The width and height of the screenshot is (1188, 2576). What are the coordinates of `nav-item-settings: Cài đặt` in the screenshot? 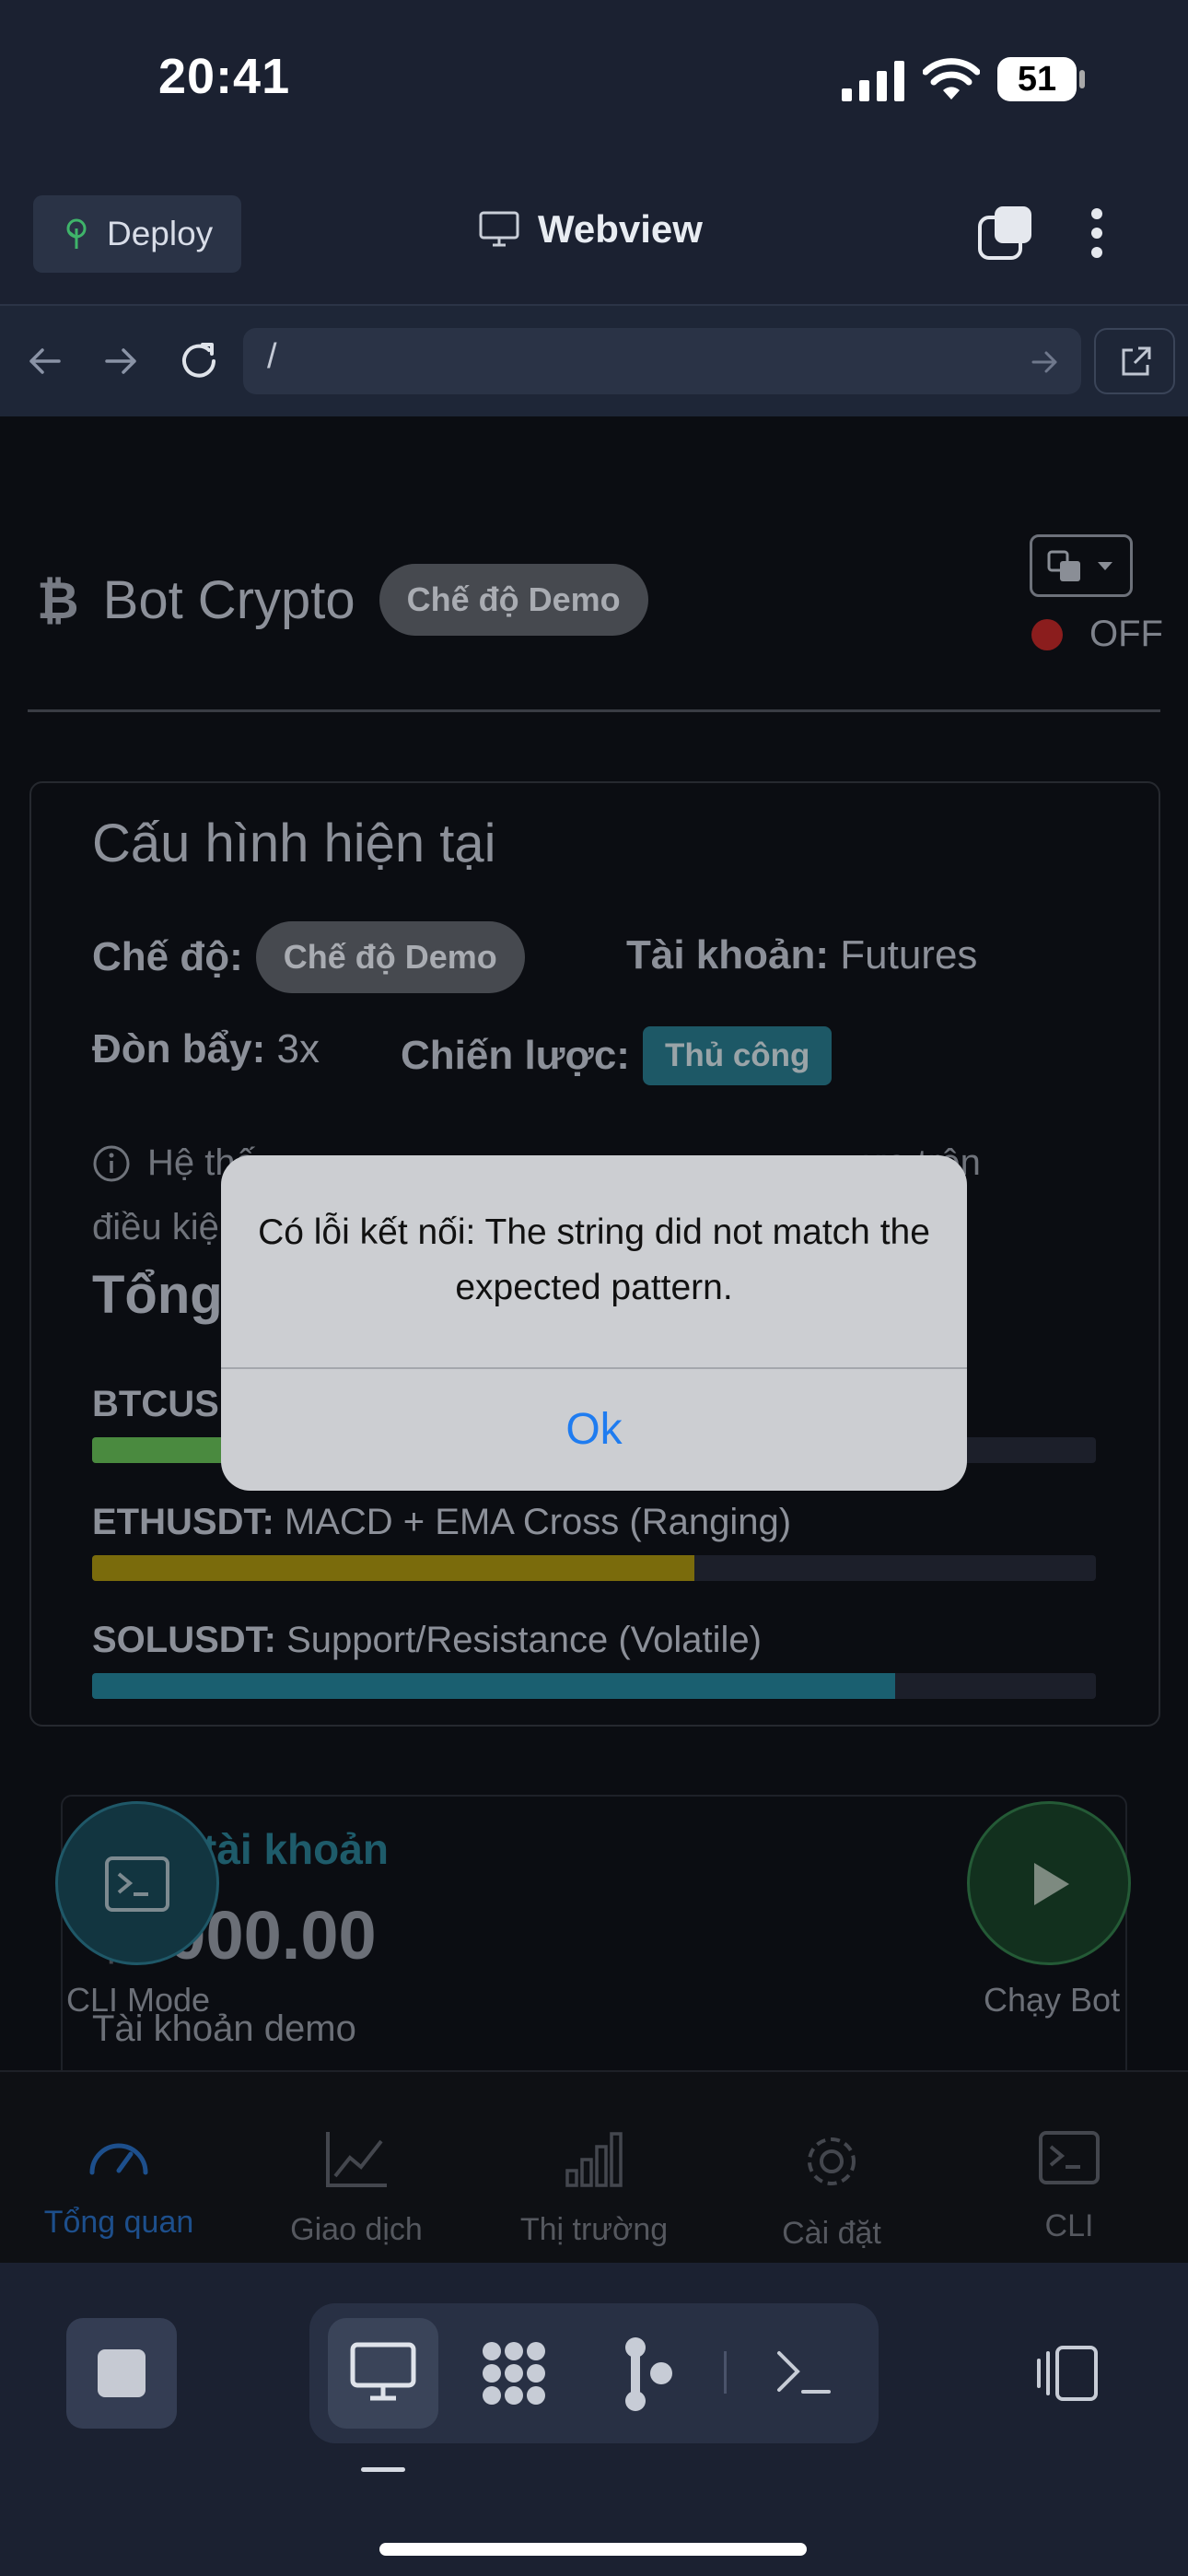 It's located at (831, 2191).